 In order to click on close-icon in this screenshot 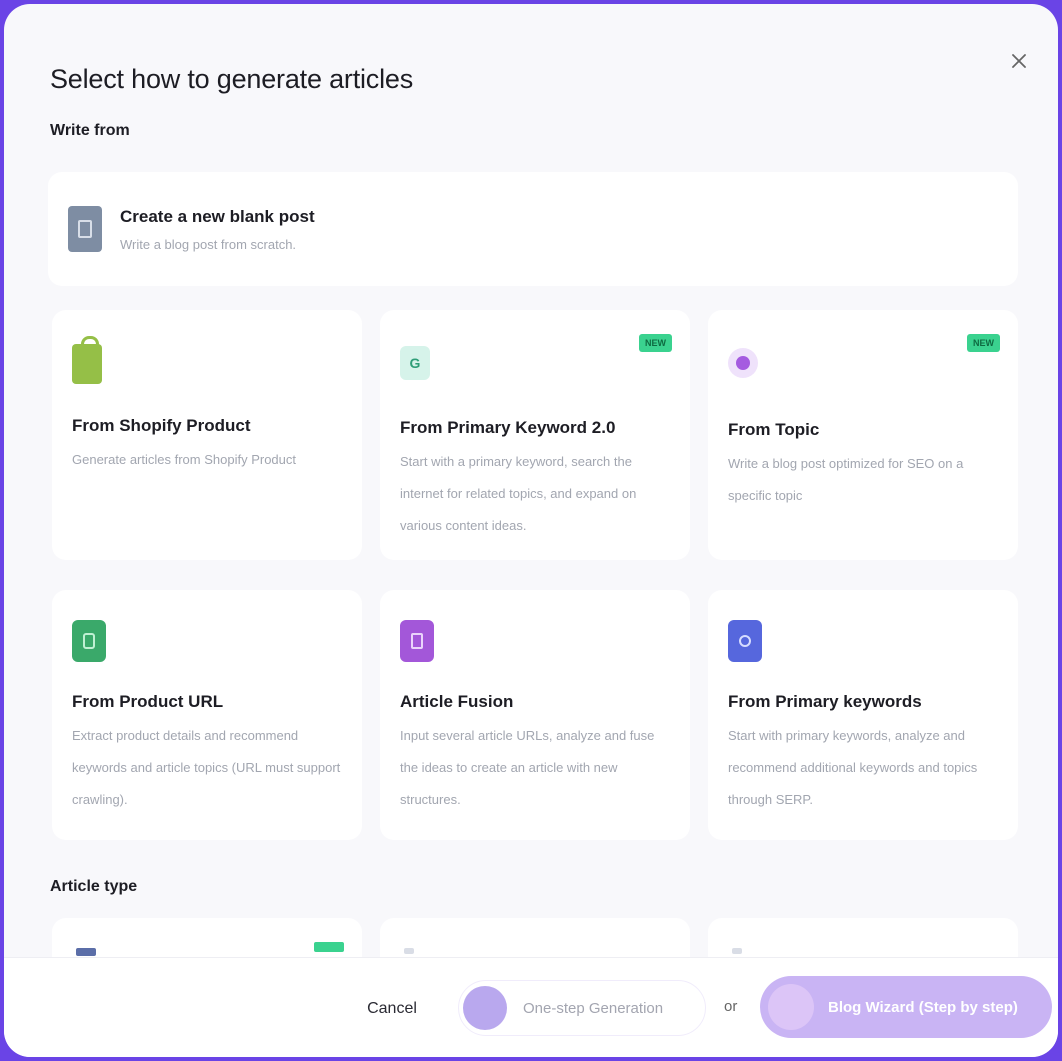, I will do `click(1019, 61)`.